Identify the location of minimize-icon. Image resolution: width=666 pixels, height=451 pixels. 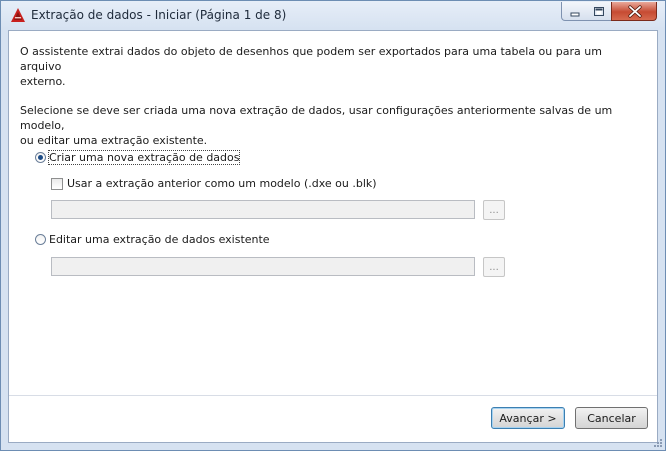
(575, 14).